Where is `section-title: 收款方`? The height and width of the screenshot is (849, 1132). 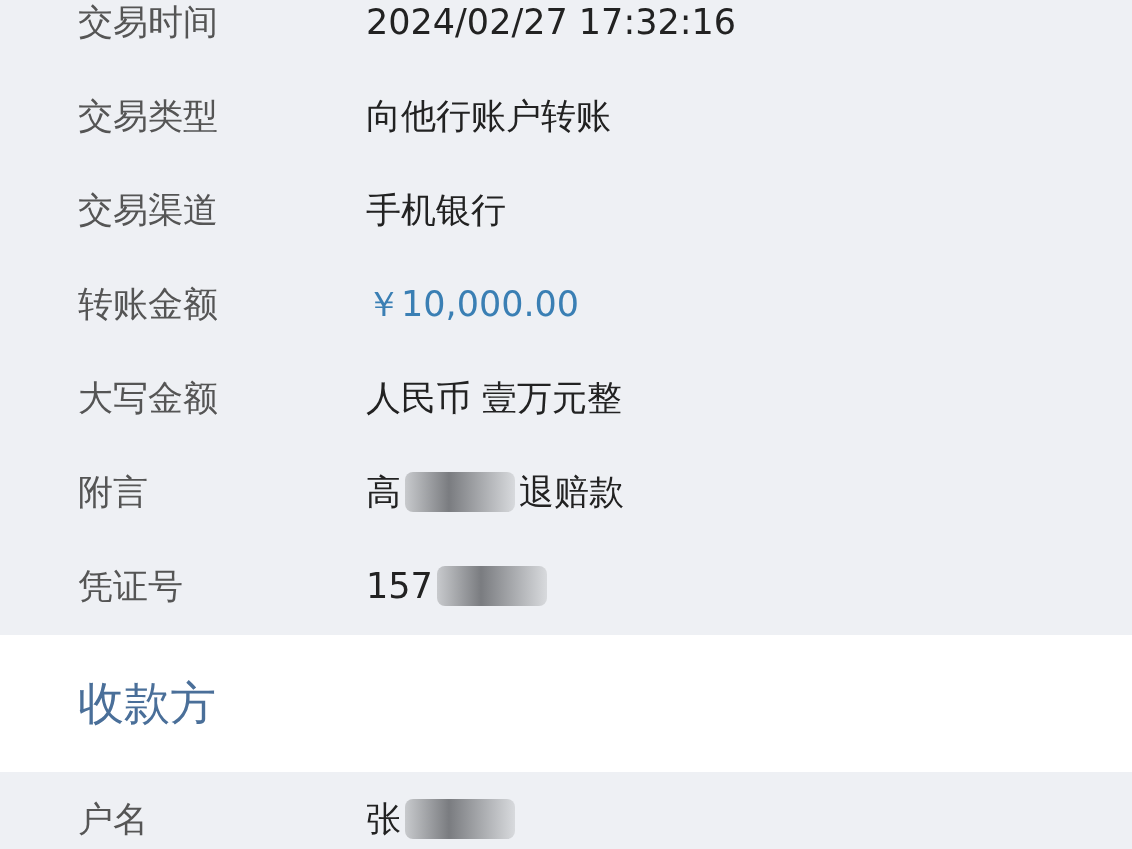
section-title: 收款方 is located at coordinates (147, 703).